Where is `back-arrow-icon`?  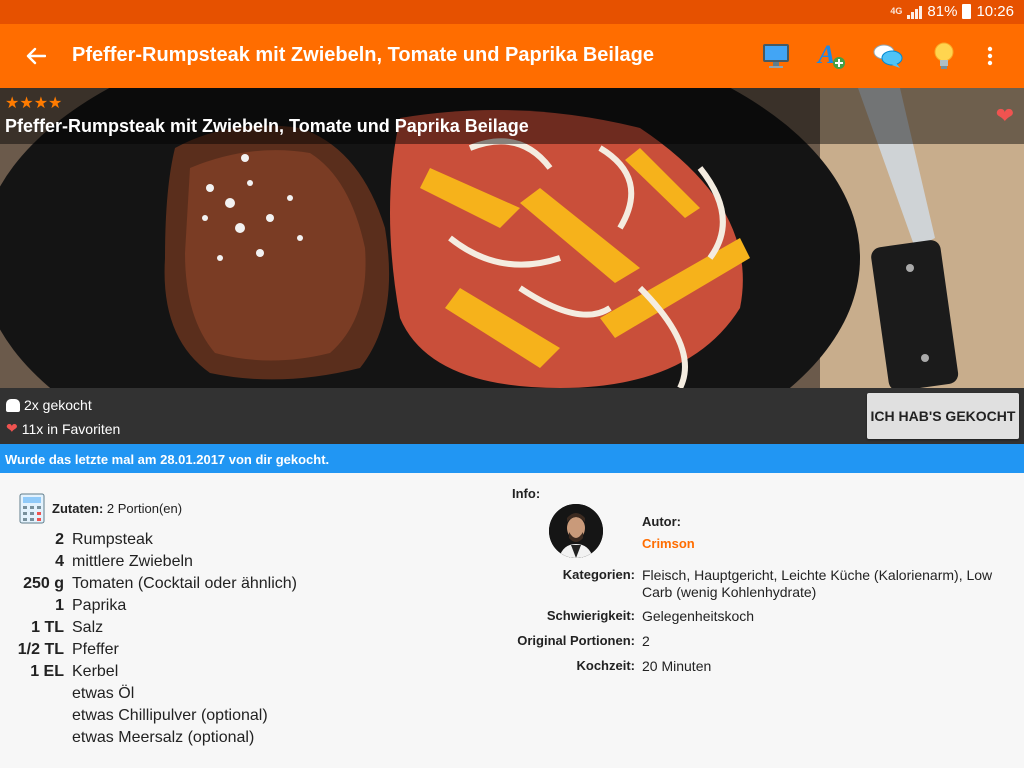 back-arrow-icon is located at coordinates (36, 56).